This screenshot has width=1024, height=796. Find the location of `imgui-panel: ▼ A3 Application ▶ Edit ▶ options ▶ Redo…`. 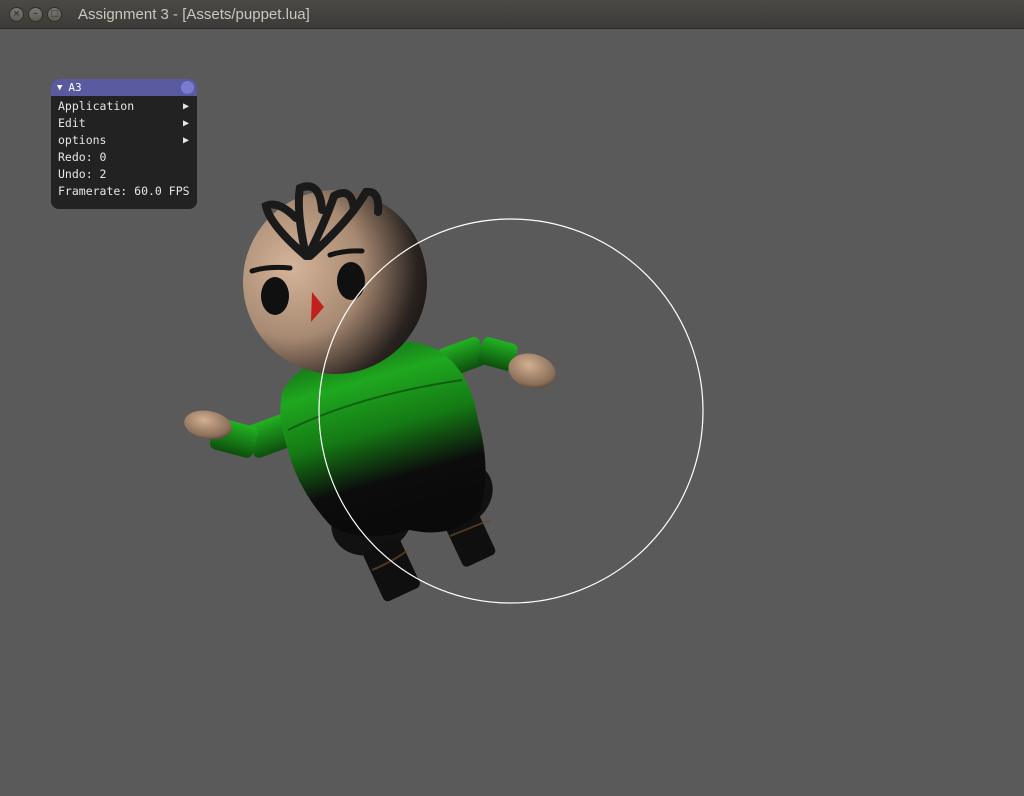

imgui-panel: ▼ A3 Application ▶ Edit ▶ options ▶ Redo… is located at coordinates (124, 144).